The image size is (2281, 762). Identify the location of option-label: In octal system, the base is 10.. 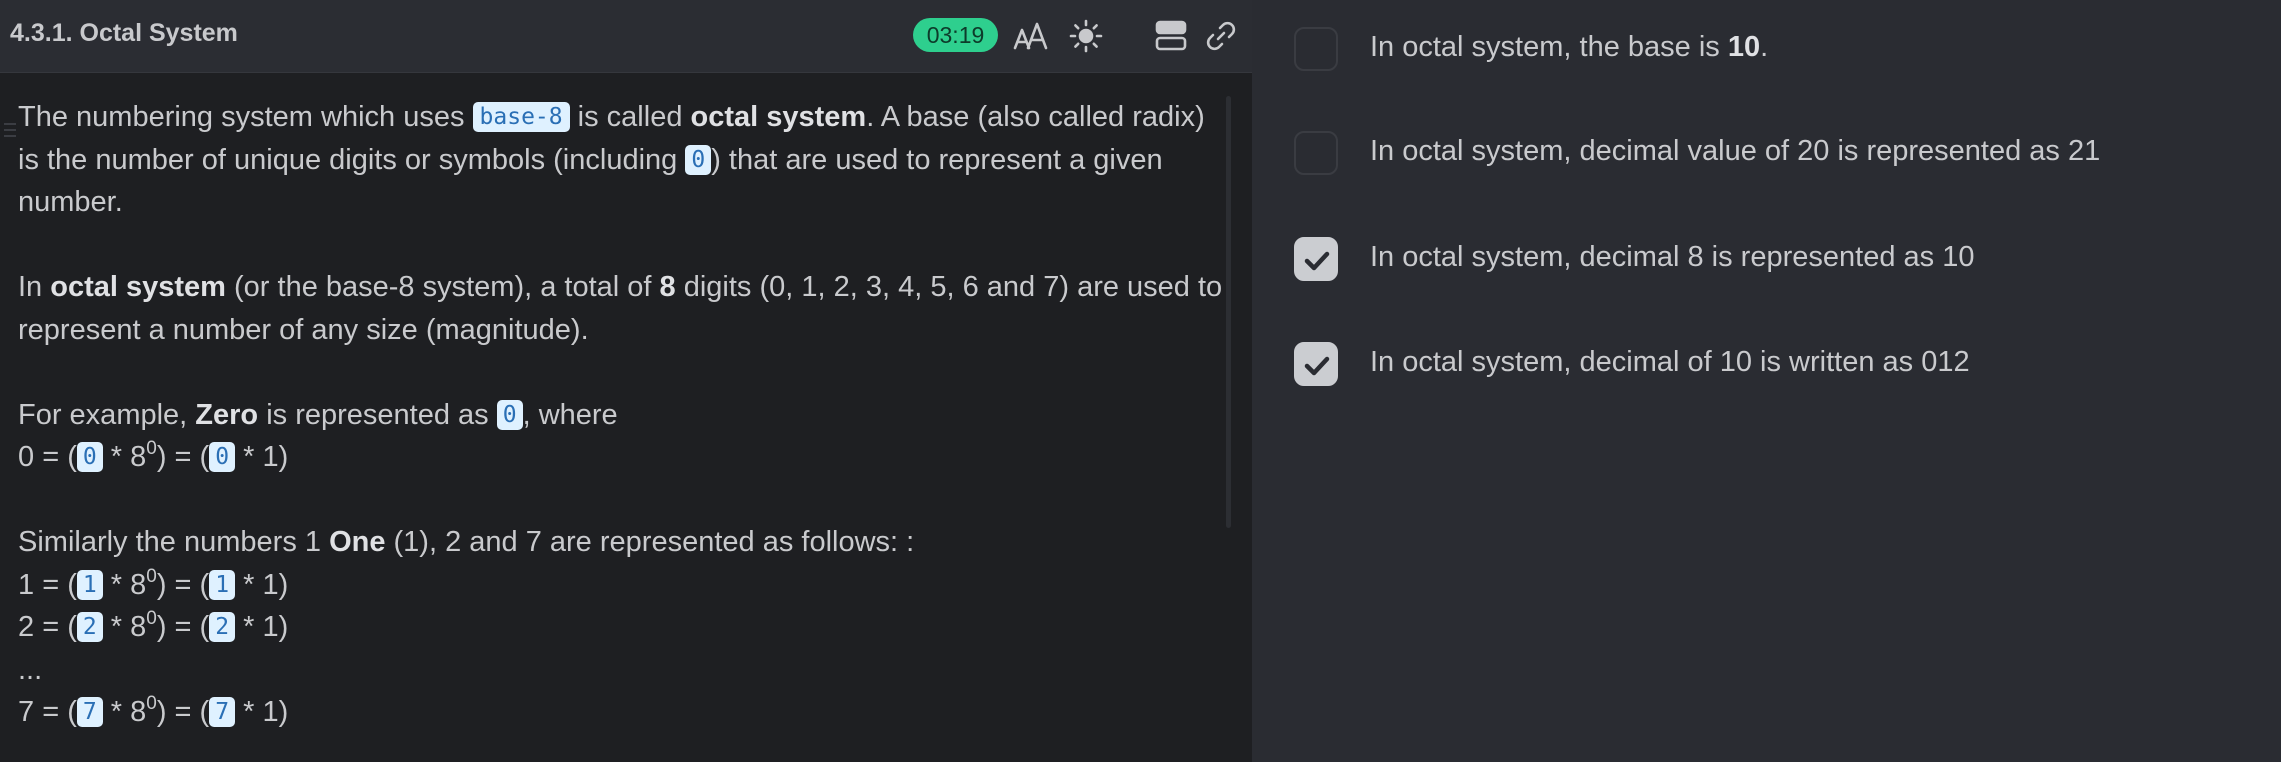
(1569, 47).